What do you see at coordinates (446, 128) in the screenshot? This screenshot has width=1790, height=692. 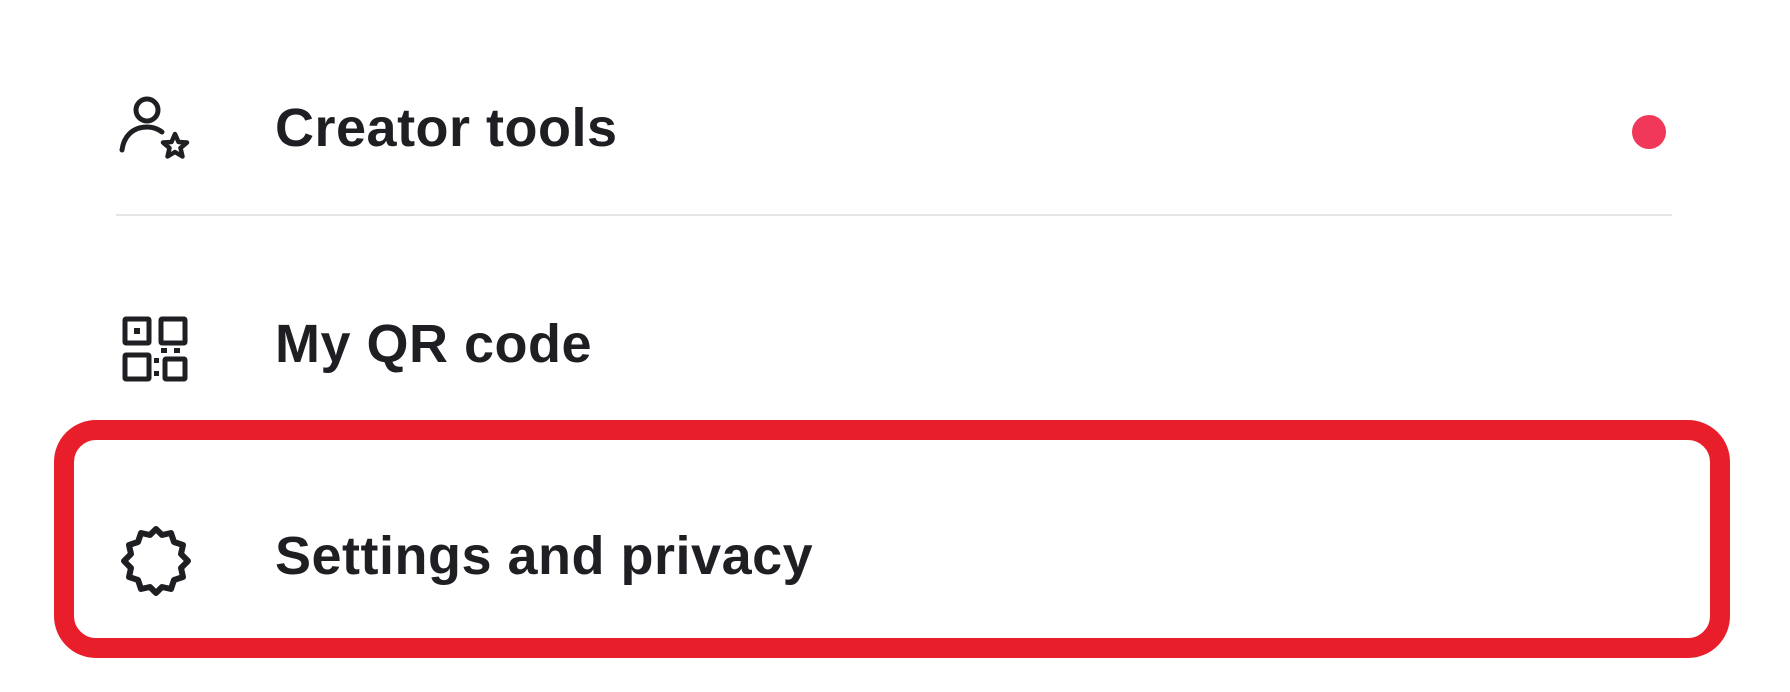 I see `menu-item-label: Creator tools` at bounding box center [446, 128].